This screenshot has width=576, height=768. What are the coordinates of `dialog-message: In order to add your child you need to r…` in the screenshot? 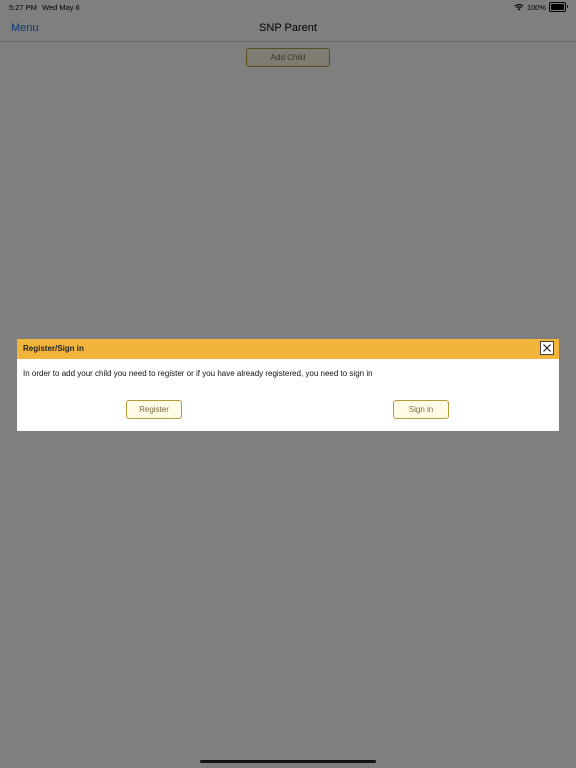 It's located at (198, 373).